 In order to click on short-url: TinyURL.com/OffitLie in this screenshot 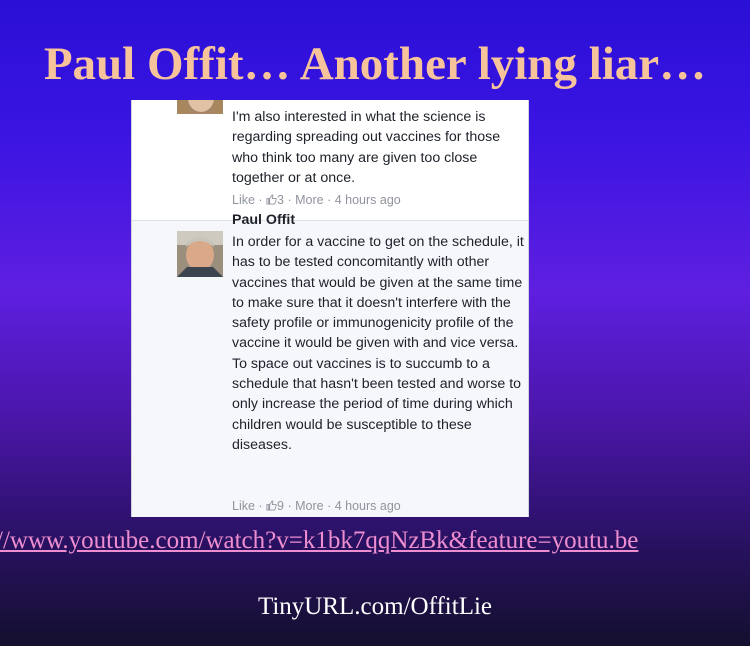, I will do `click(375, 606)`.